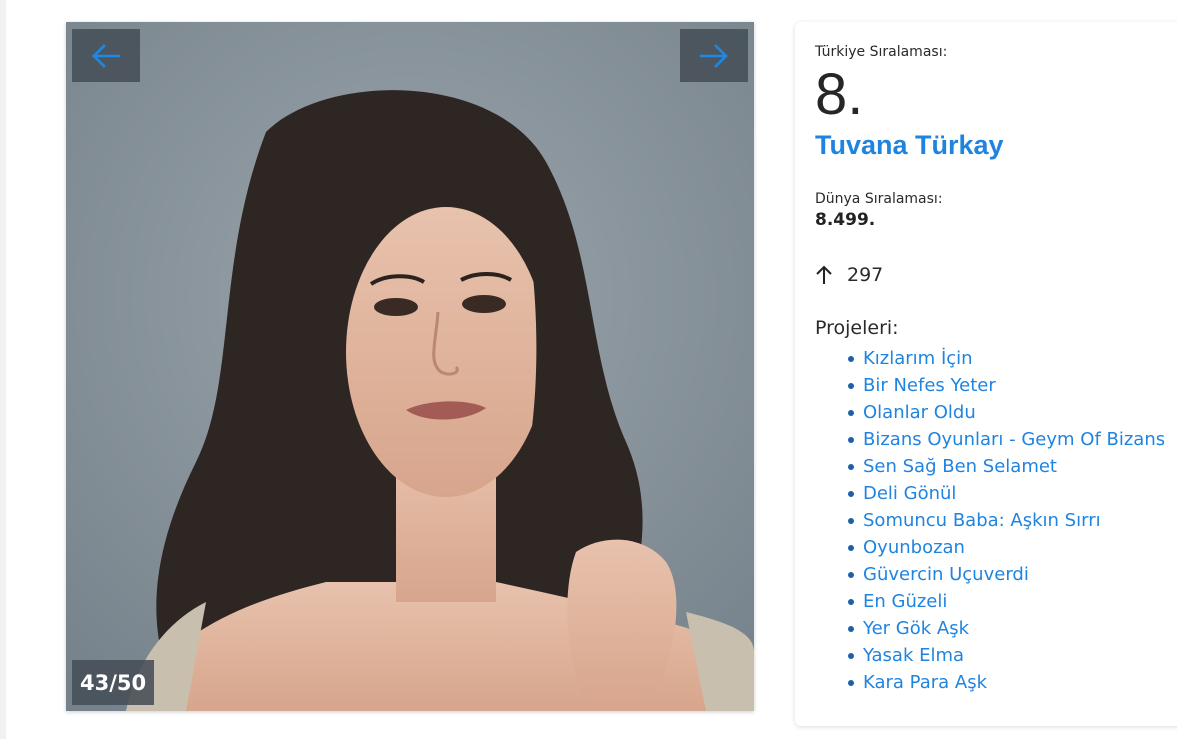 Image resolution: width=1177 pixels, height=739 pixels. Describe the element at coordinates (929, 385) in the screenshot. I see `project-link: Bir Nefes Yeter` at that location.